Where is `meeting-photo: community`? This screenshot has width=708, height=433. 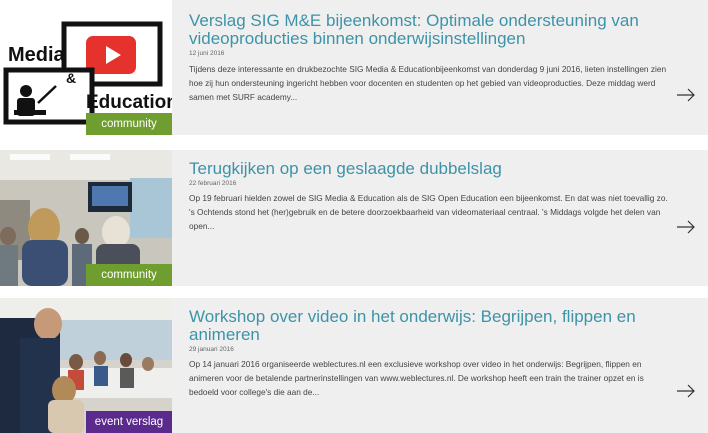 meeting-photo: community is located at coordinates (86, 218).